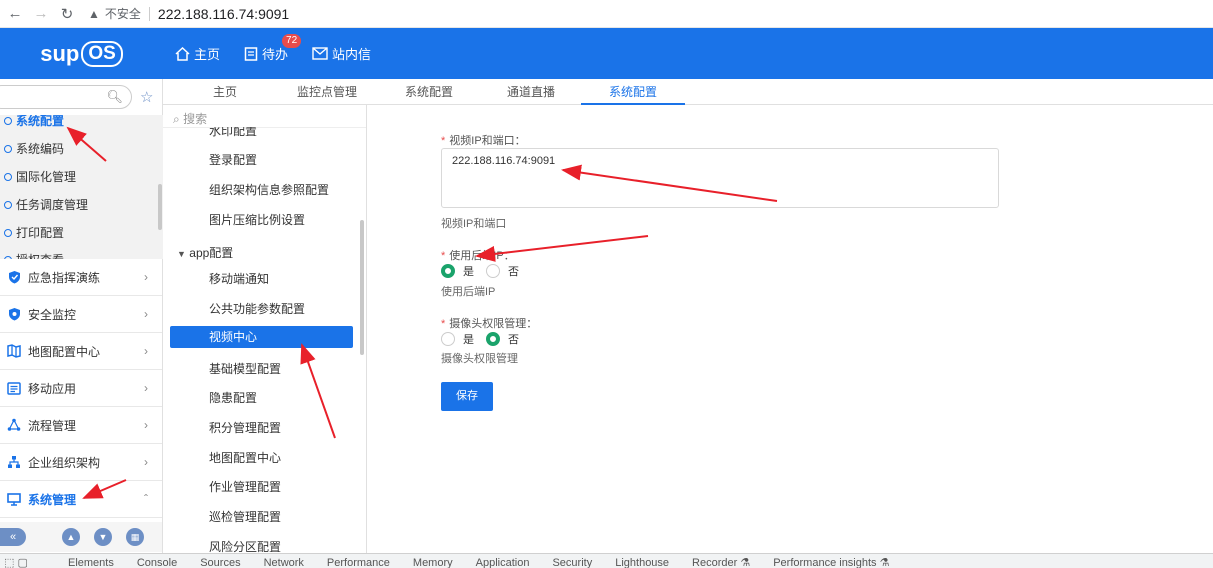 This screenshot has width=1213, height=568. Describe the element at coordinates (239, 278) in the screenshot. I see `tree-item: 移动端通知` at that location.